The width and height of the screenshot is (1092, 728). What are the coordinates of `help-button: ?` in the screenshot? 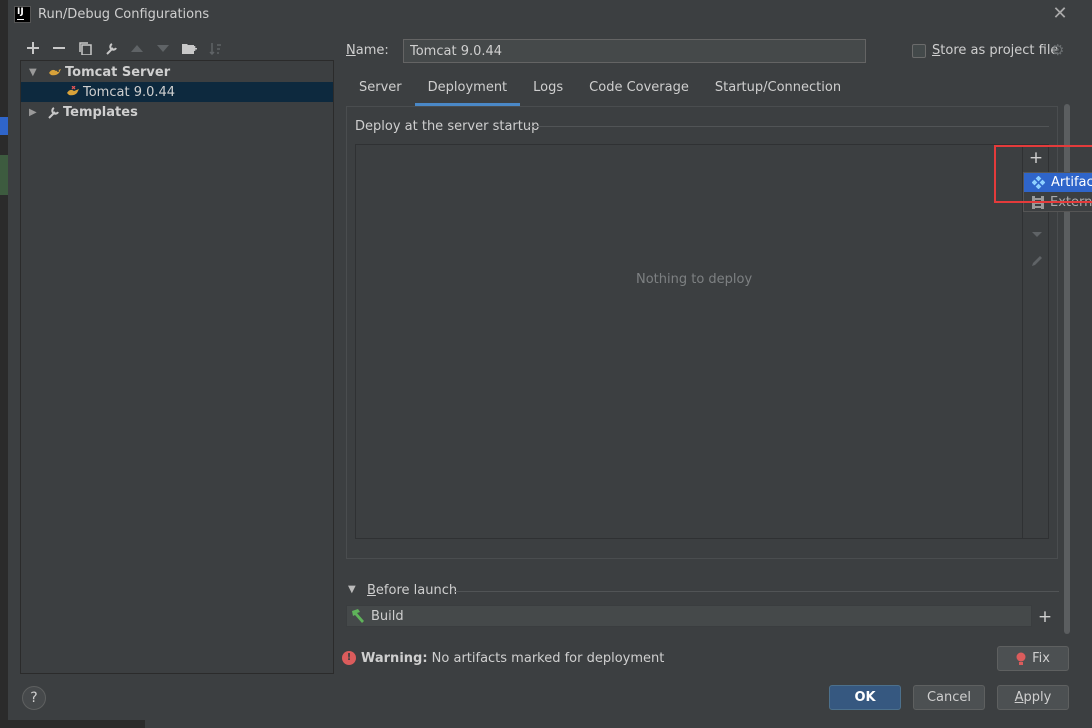 It's located at (34, 698).